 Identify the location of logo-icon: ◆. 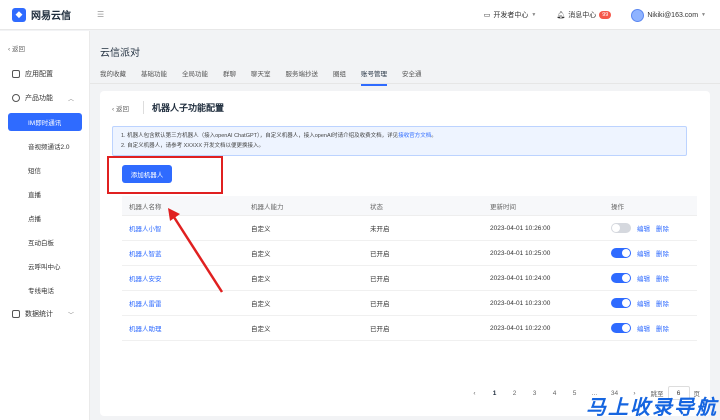
(19, 14).